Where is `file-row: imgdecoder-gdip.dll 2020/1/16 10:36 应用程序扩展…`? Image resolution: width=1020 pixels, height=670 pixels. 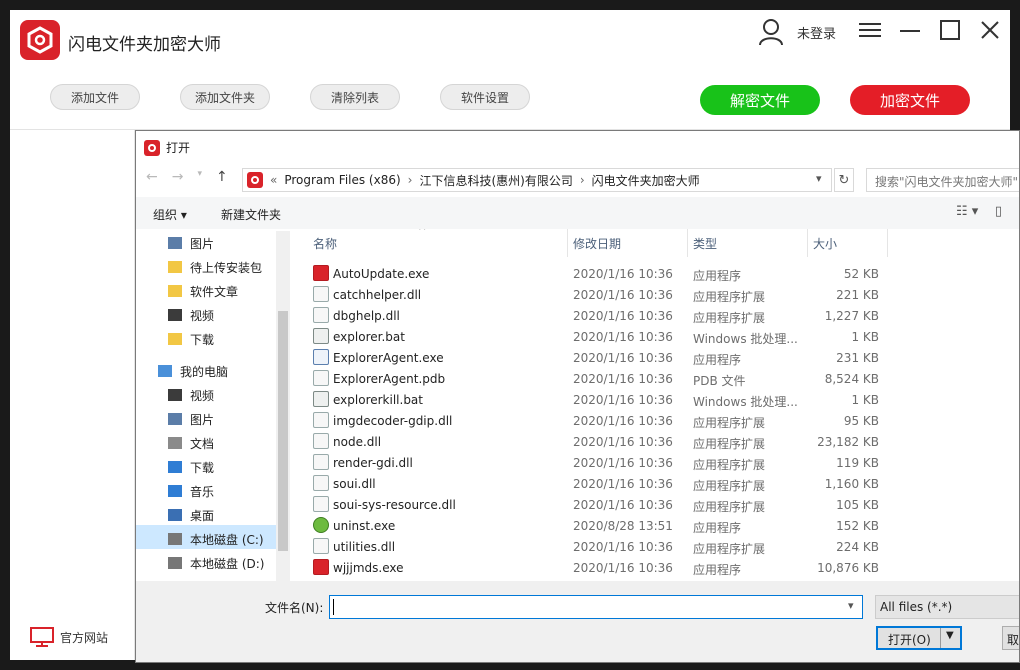
file-row: imgdecoder-gdip.dll 2020/1/16 10:36 应用程序扩展… is located at coordinates (655, 420).